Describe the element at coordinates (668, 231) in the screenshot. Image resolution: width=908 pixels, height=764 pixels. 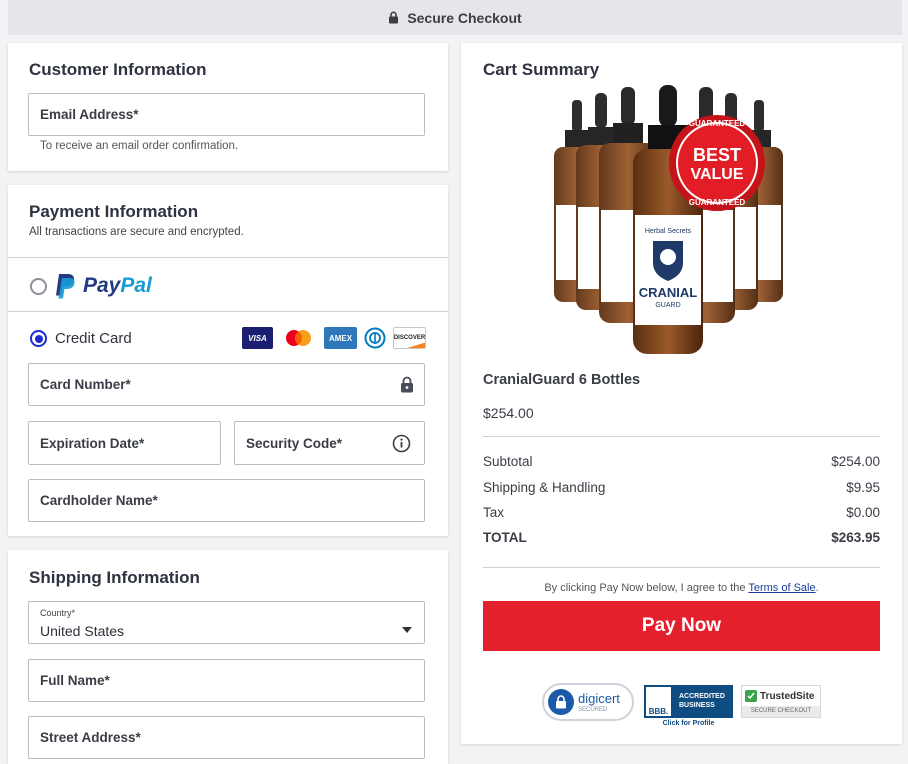
I see `product-label-text: Herbal Secrets` at that location.